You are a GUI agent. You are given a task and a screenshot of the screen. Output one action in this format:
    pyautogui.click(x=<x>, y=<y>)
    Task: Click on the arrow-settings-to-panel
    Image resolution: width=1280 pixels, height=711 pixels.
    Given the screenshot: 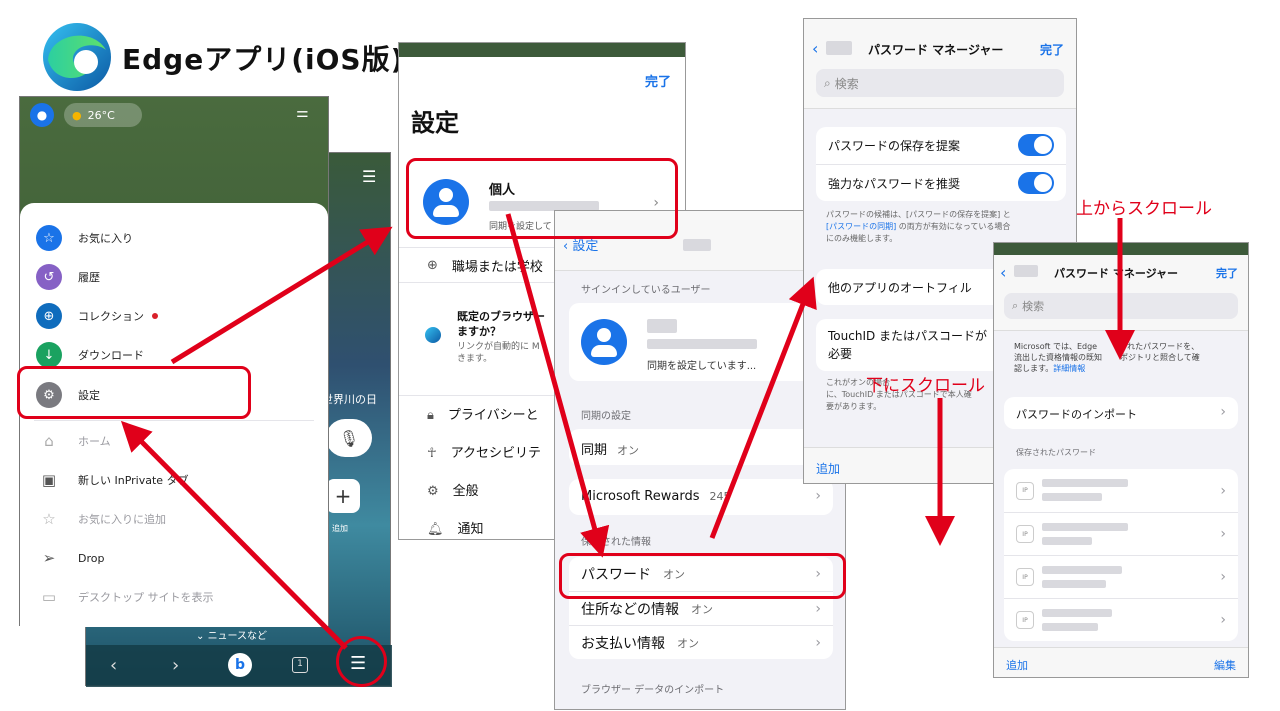 What is the action you would take?
    pyautogui.click(x=281, y=295)
    